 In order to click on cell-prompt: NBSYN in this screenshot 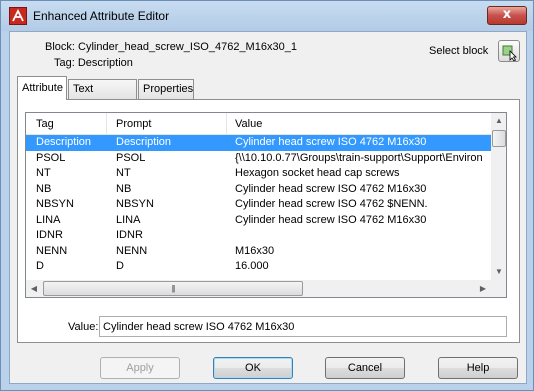, I will do `click(135, 204)`.